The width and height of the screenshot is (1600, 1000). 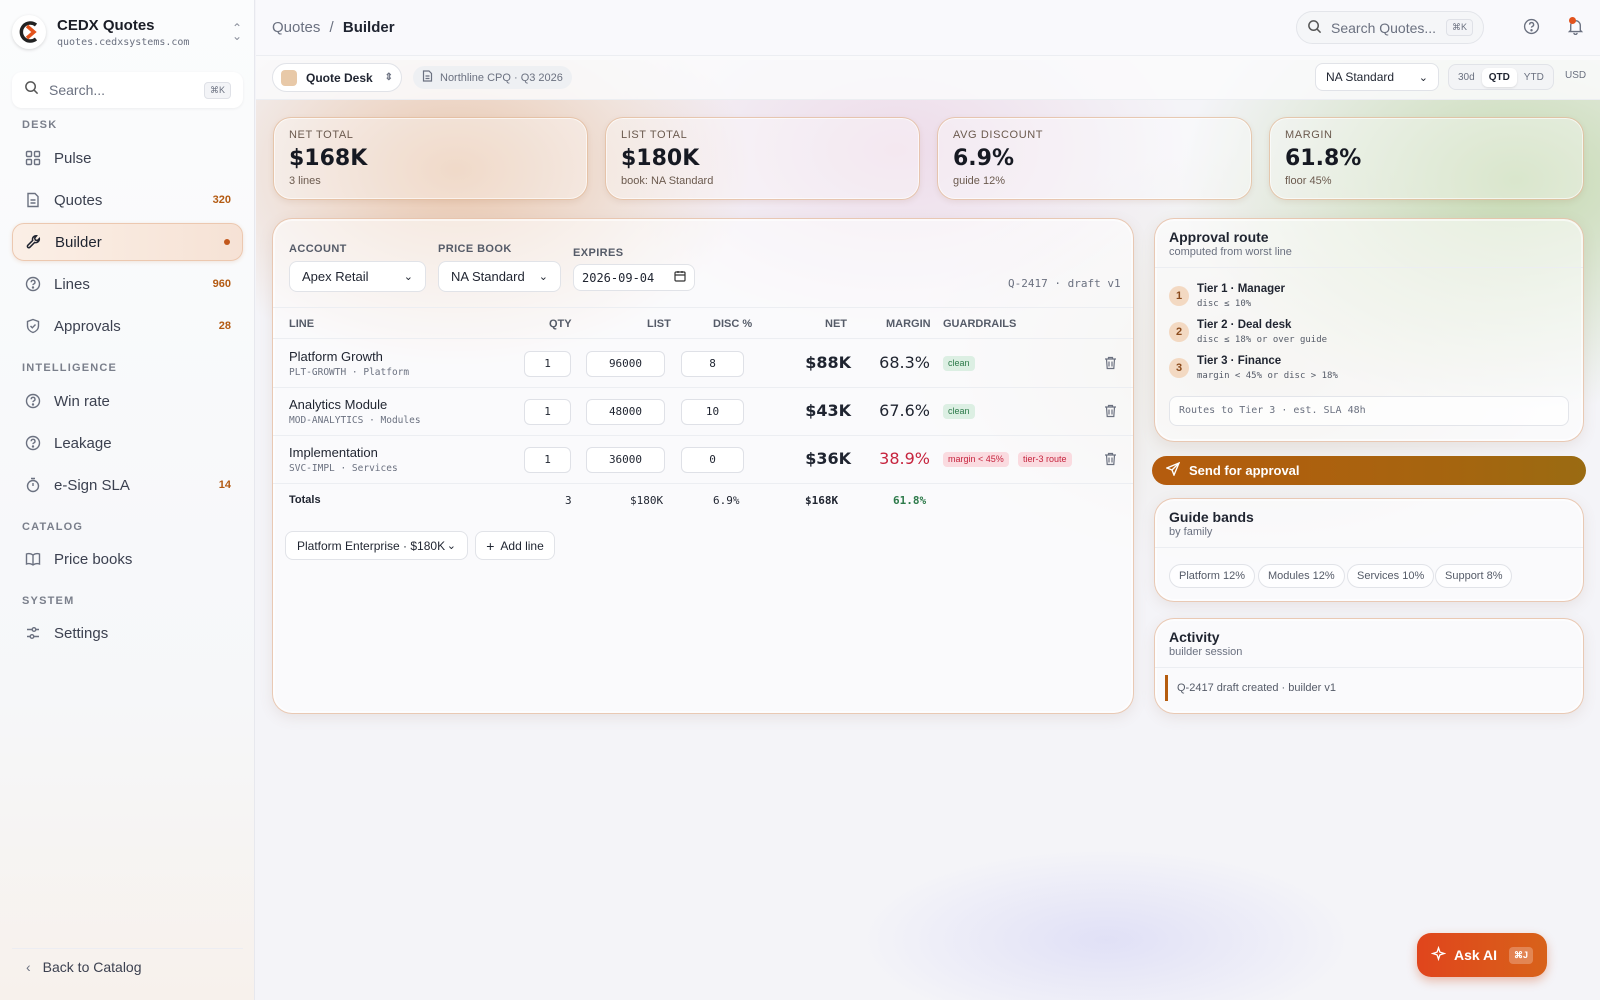 I want to click on kpi-card-list-total: LIST TOTAL $180K book: NA Standard, so click(x=762, y=158).